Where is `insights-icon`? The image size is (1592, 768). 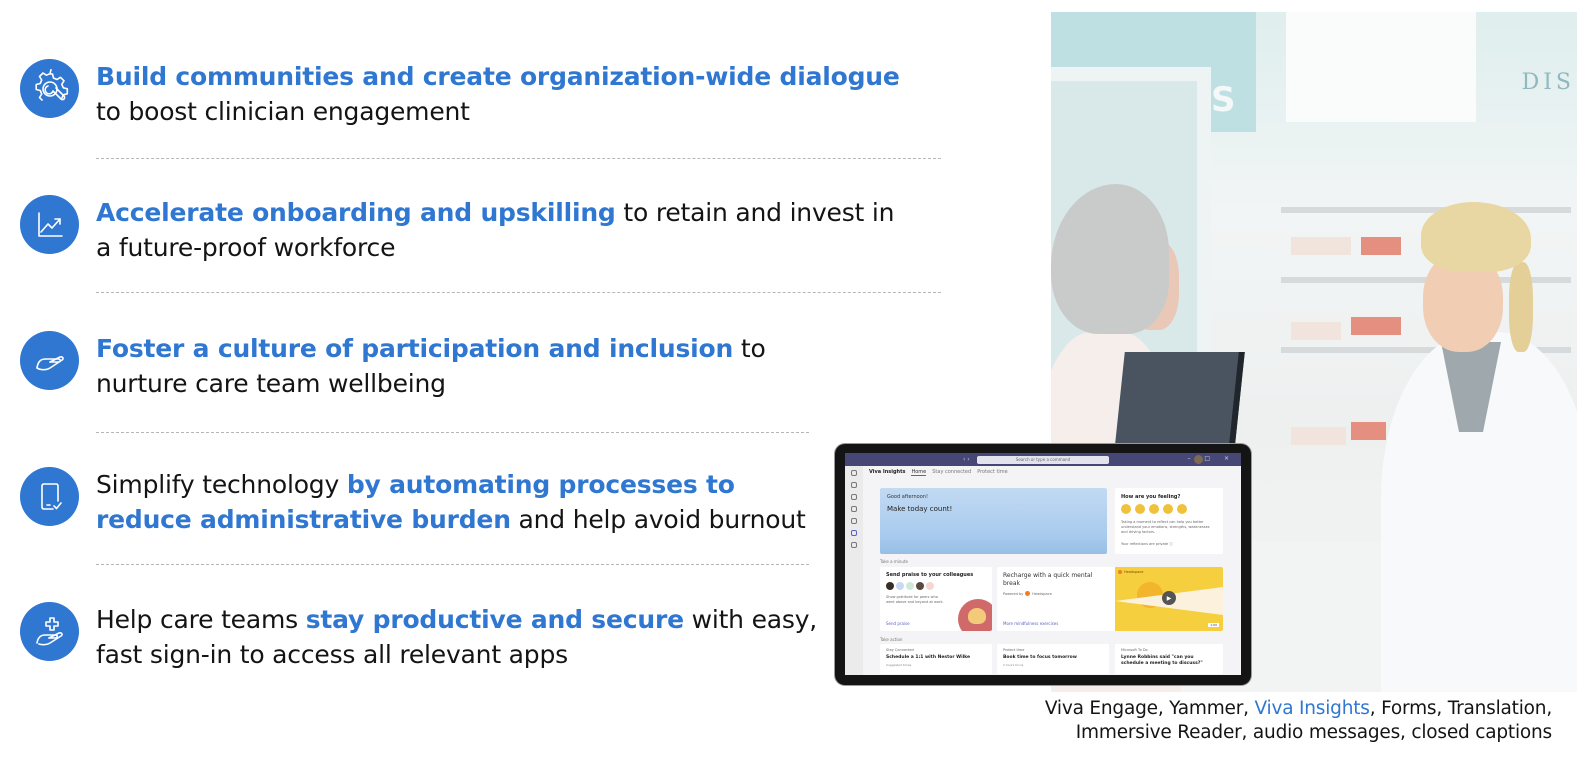 insights-icon is located at coordinates (854, 533).